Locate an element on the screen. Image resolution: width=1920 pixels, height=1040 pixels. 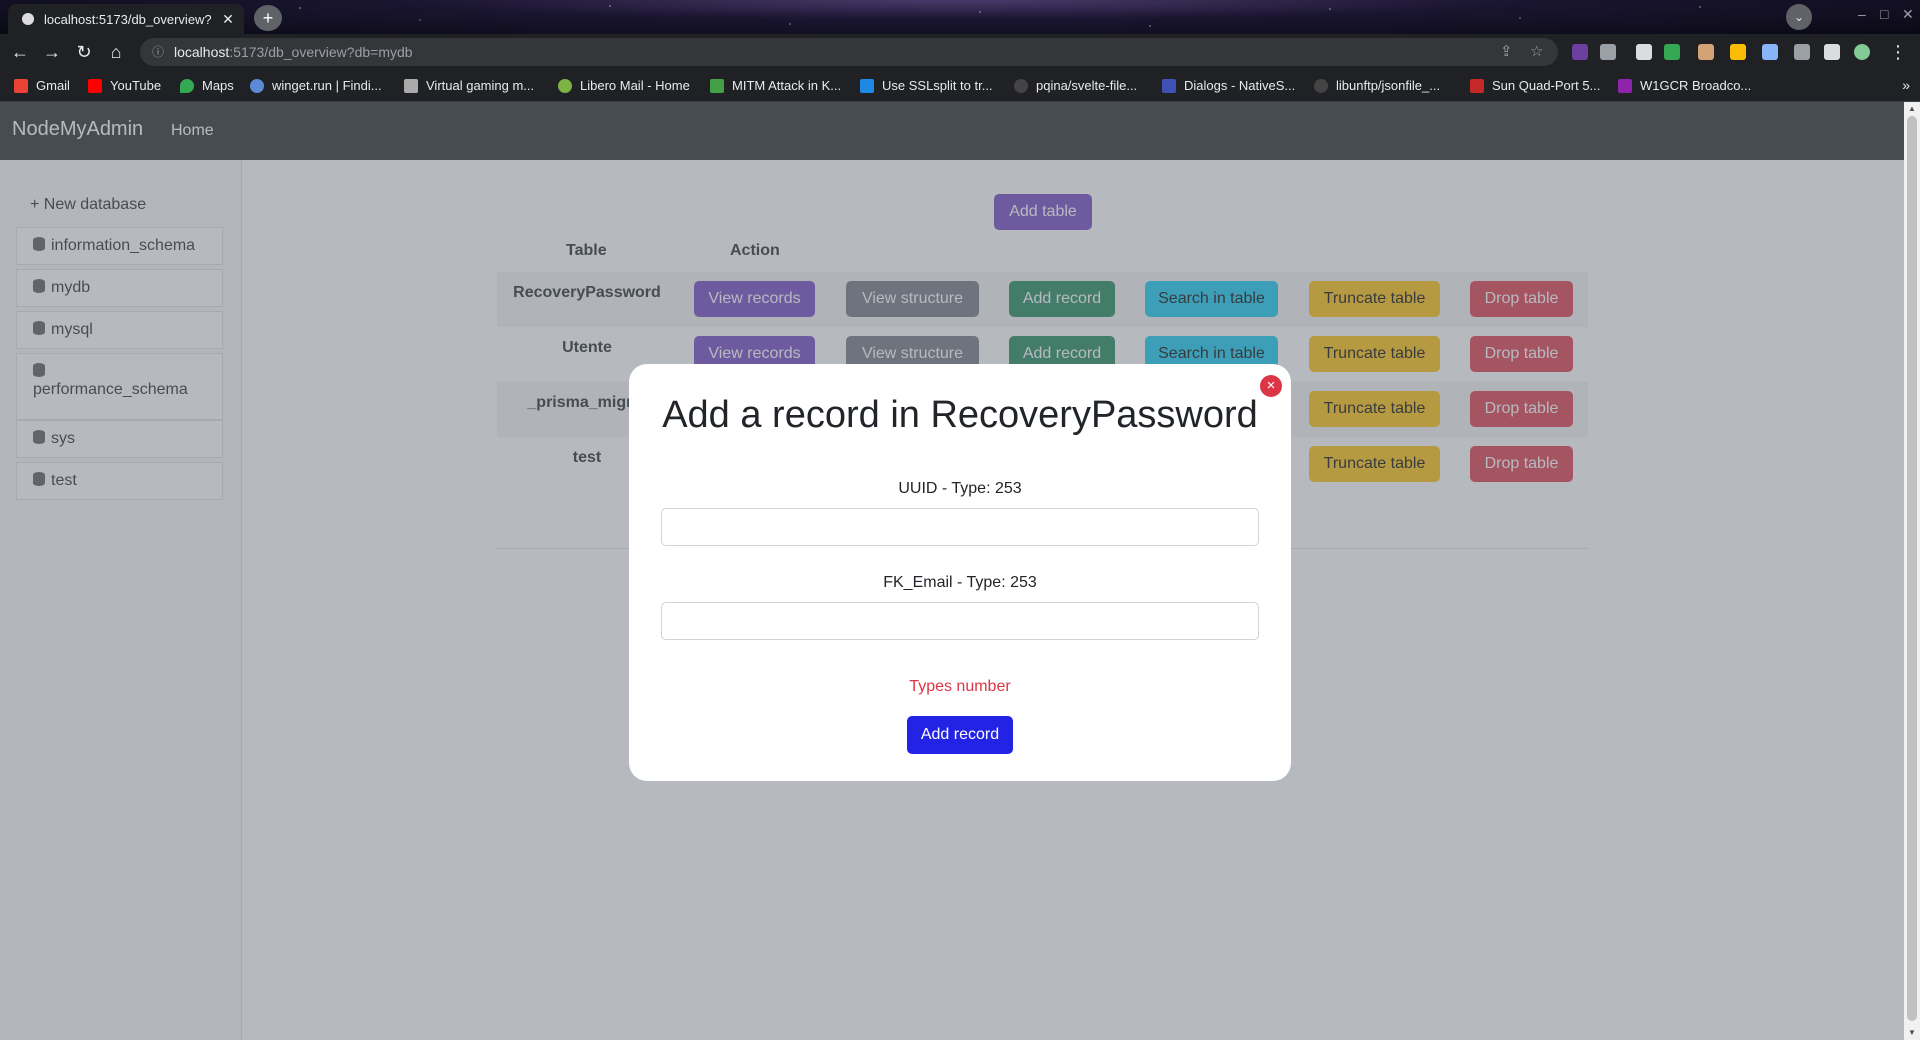
bookmark-star-icon: ☆ is located at coordinates (1536, 52).